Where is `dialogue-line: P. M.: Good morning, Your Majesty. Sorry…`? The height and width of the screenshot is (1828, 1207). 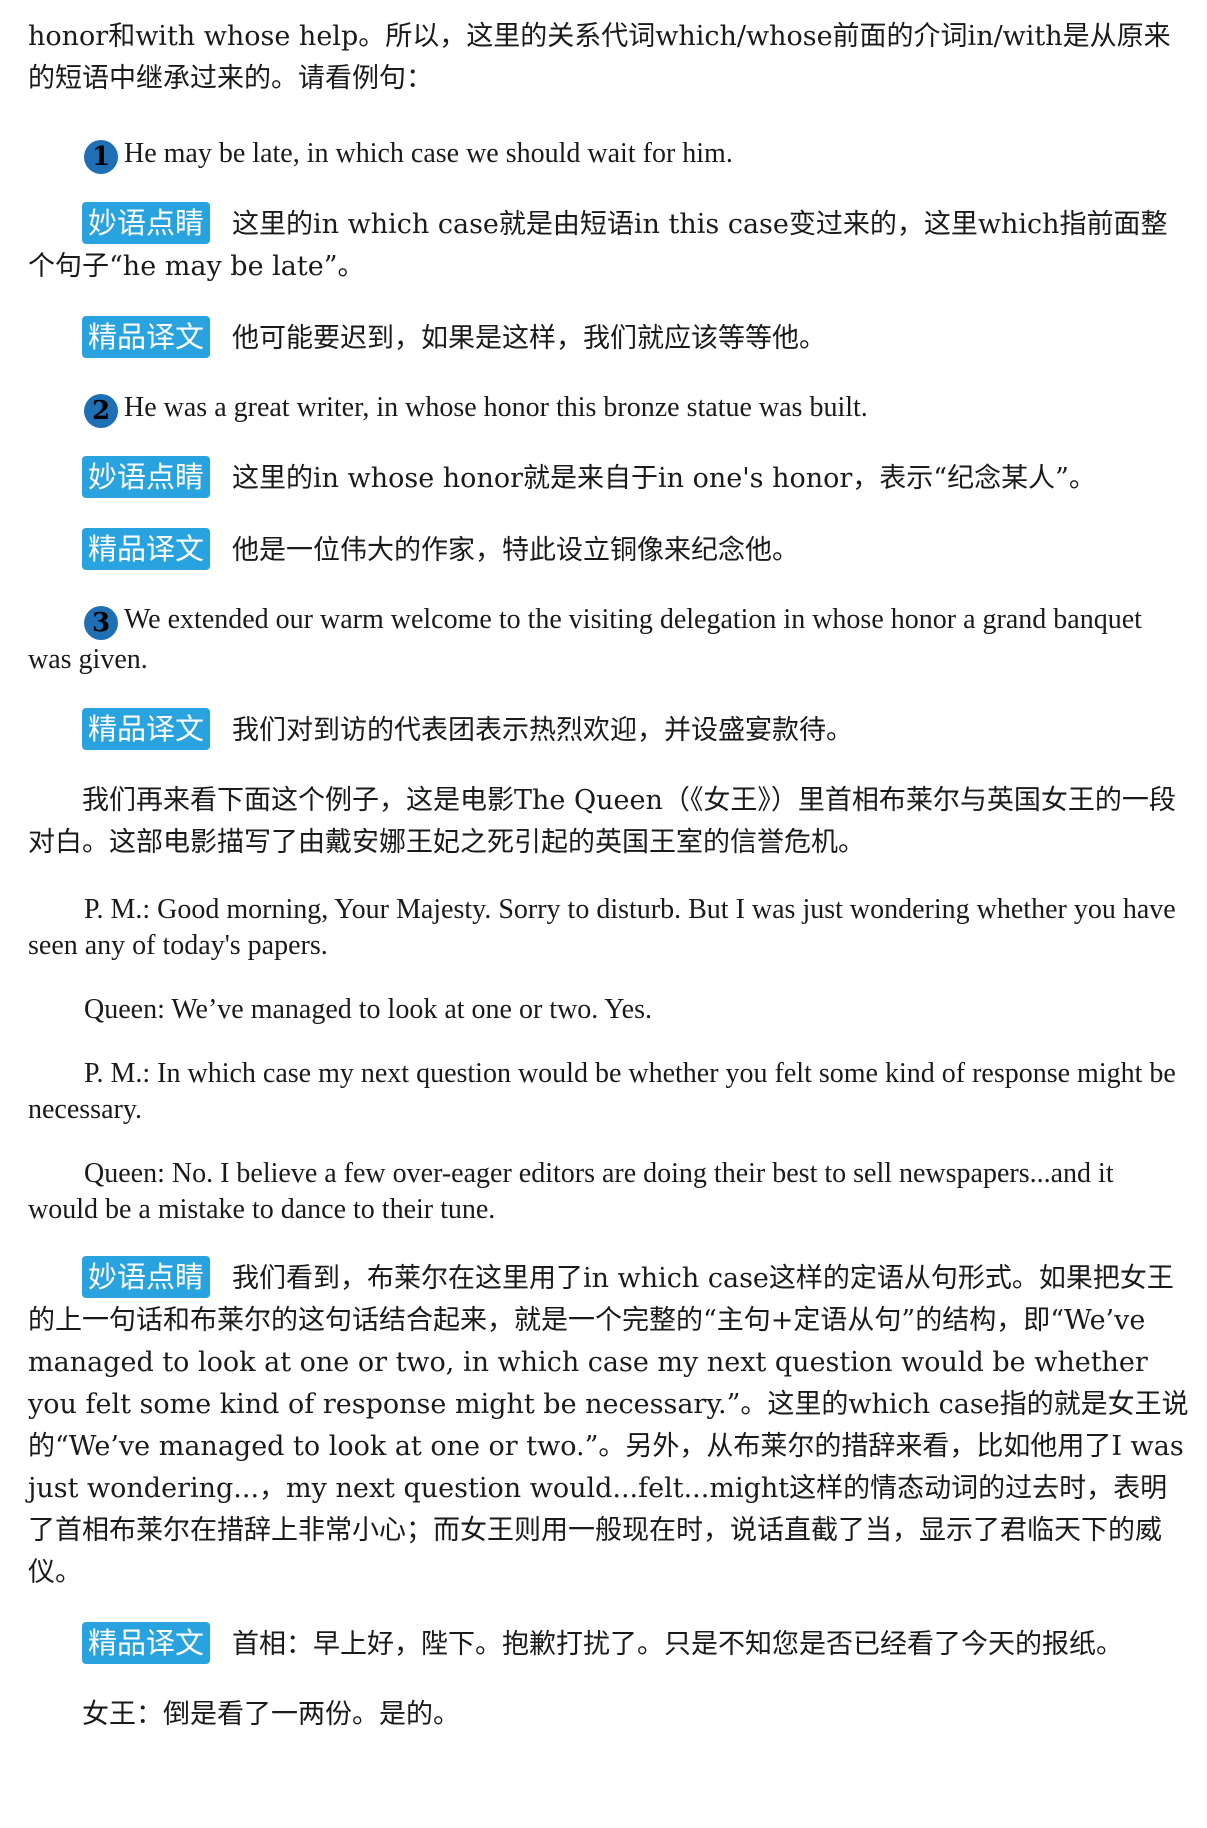 dialogue-line: P. M.: Good morning, Your Majesty. Sorry… is located at coordinates (602, 927).